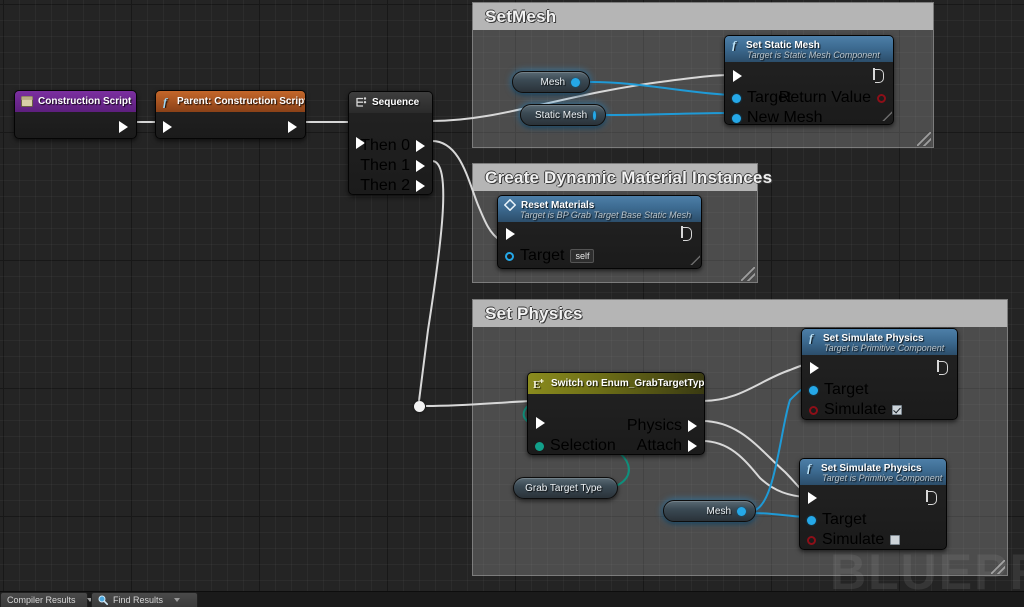  What do you see at coordinates (692, 446) in the screenshot?
I see `exec-output-pin-attach` at bounding box center [692, 446].